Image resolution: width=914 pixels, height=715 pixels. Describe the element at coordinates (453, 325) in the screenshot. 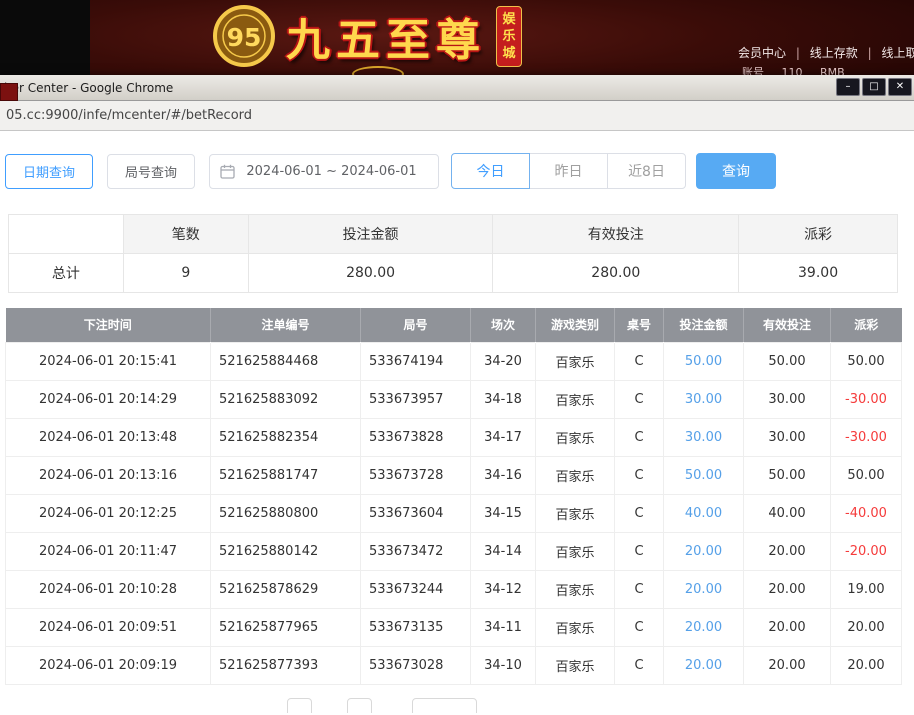

I see `bet-table-header-row: 下注时间 注单编号 局号 场次 游戏类别 桌号 投注金额 有效投注 派彩` at that location.